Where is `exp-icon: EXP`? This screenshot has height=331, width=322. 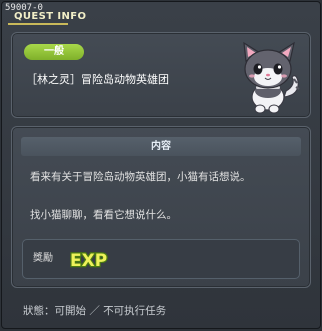
exp-icon: EXP is located at coordinates (89, 260).